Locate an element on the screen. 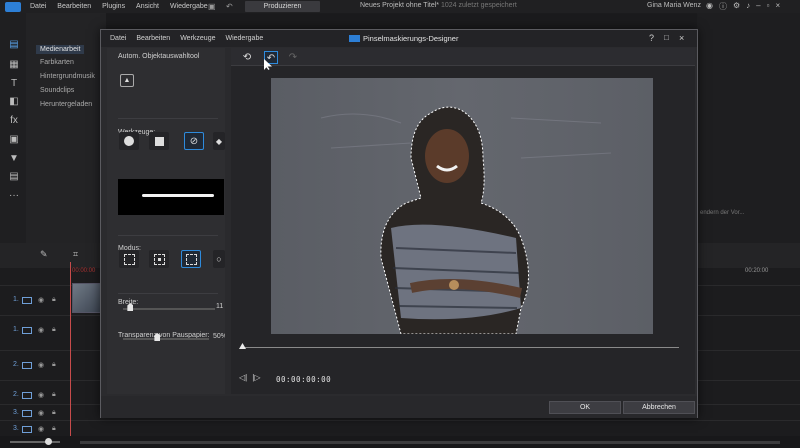 This screenshot has width=800, height=448. redo-icon: ↷ is located at coordinates (293, 57).